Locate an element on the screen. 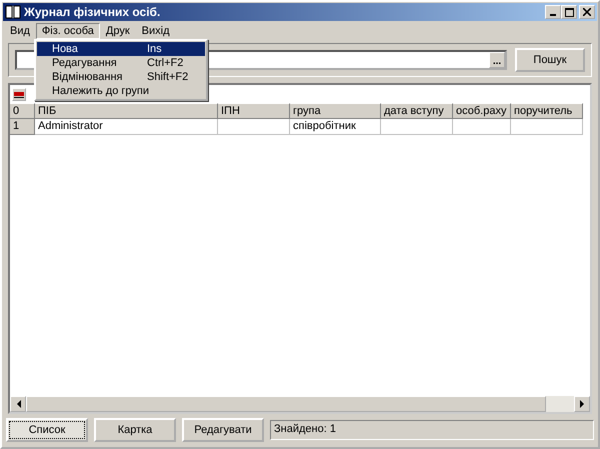 The width and height of the screenshot is (600, 449). menu-item: Друк is located at coordinates (118, 31).